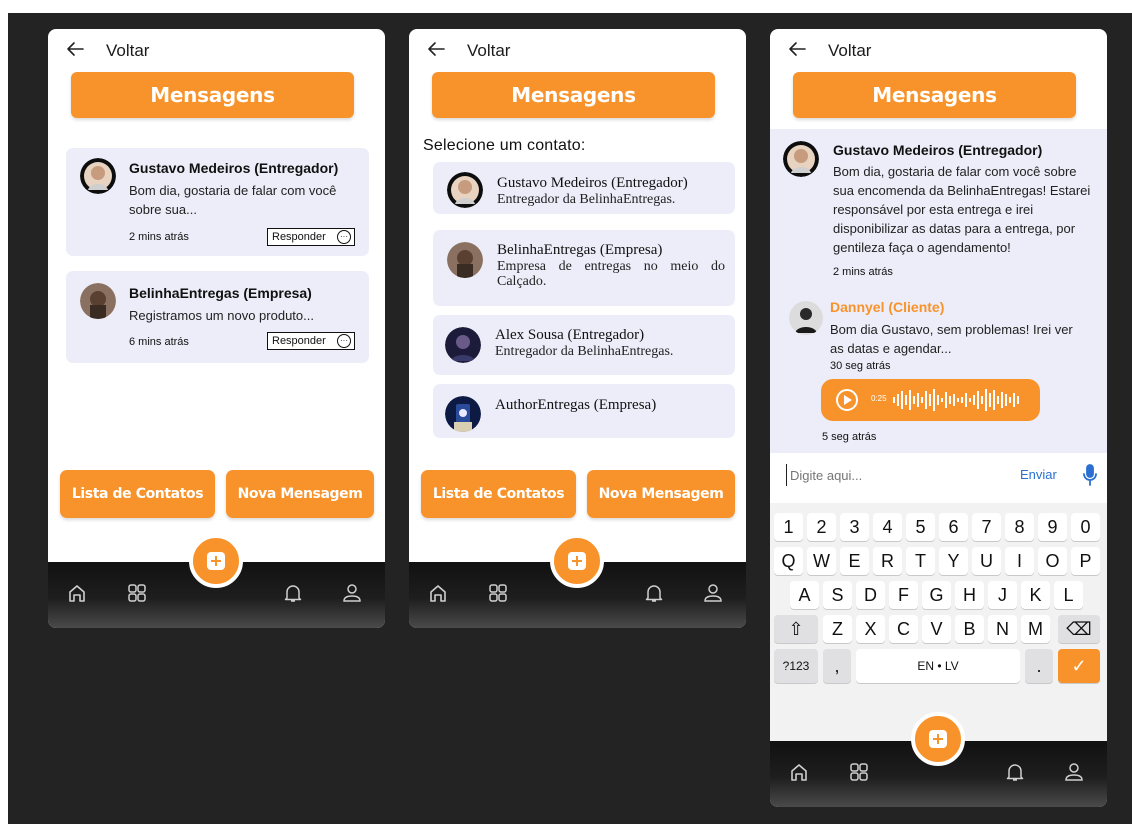 The image size is (1132, 824). Describe the element at coordinates (887, 527) in the screenshot. I see `key: 4` at that location.